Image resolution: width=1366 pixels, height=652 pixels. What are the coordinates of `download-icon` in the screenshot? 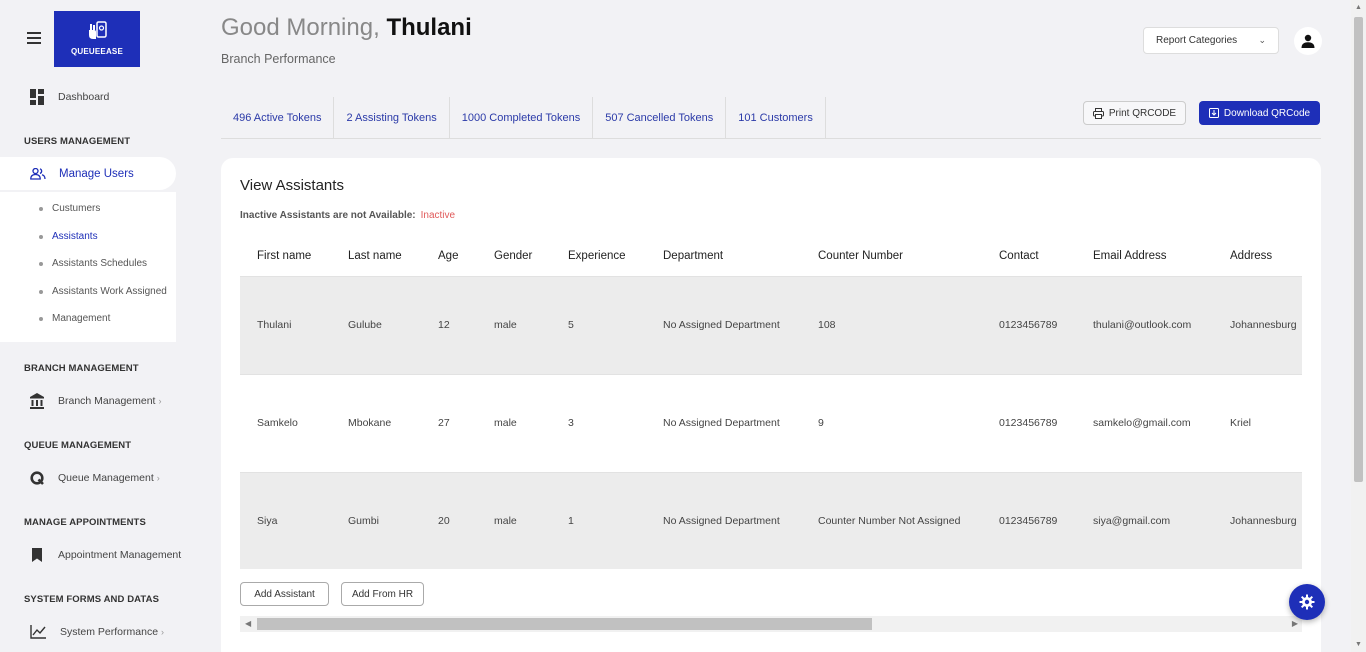 It's located at (1213, 113).